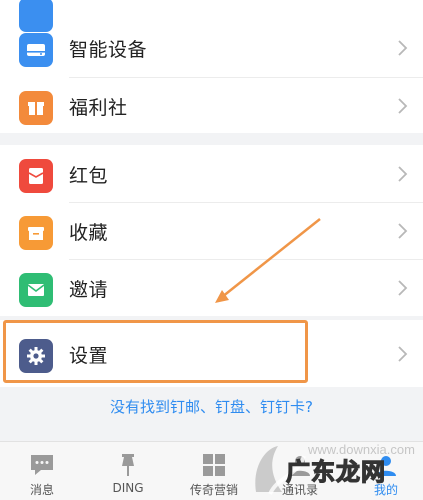 This screenshot has width=423, height=500. What do you see at coordinates (211, 406) in the screenshot?
I see `help-link: 没有找到钉邮、钉盘、钉钉卡?` at bounding box center [211, 406].